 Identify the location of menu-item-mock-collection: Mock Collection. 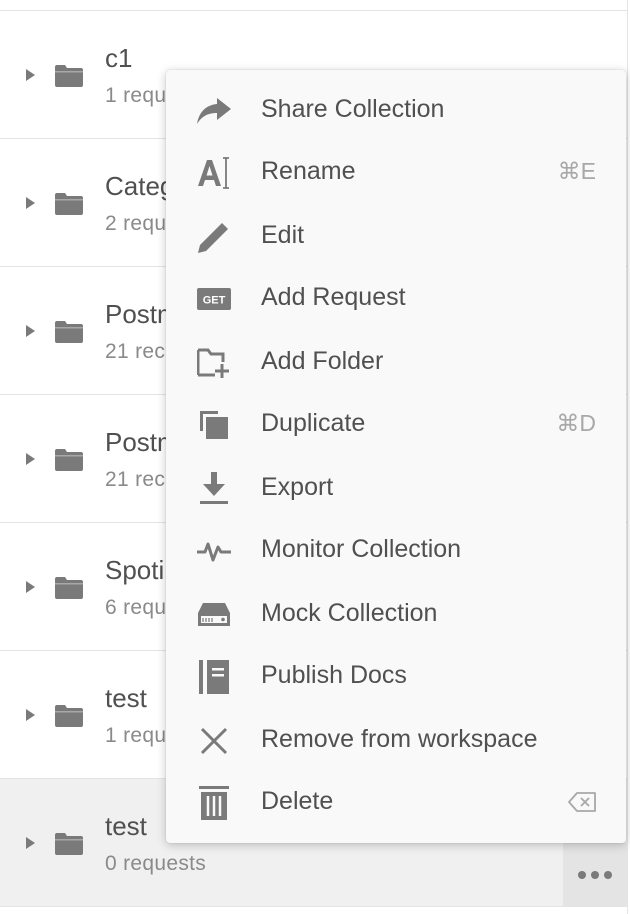
(396, 615).